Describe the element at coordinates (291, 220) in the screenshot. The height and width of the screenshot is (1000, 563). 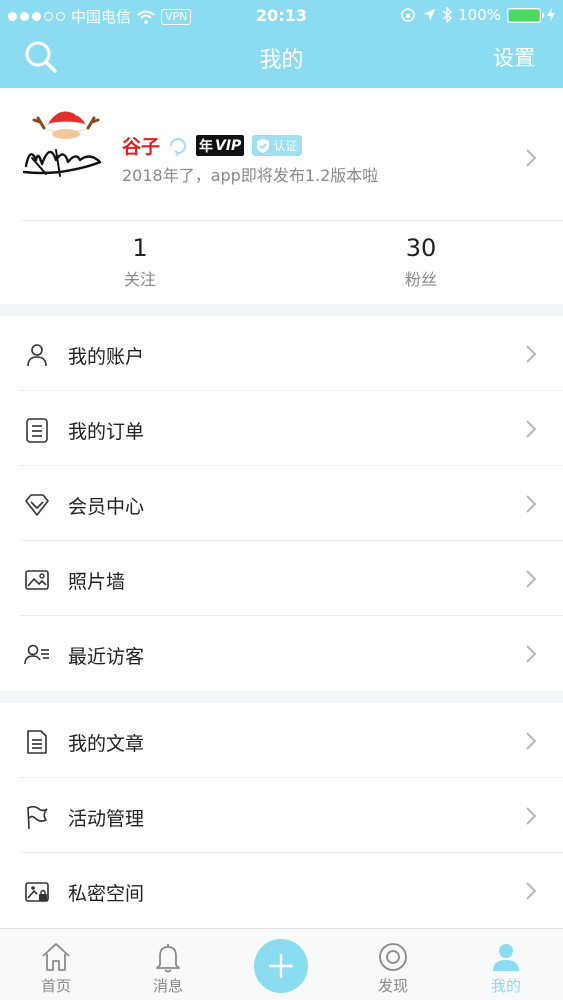
I see `divider` at that location.